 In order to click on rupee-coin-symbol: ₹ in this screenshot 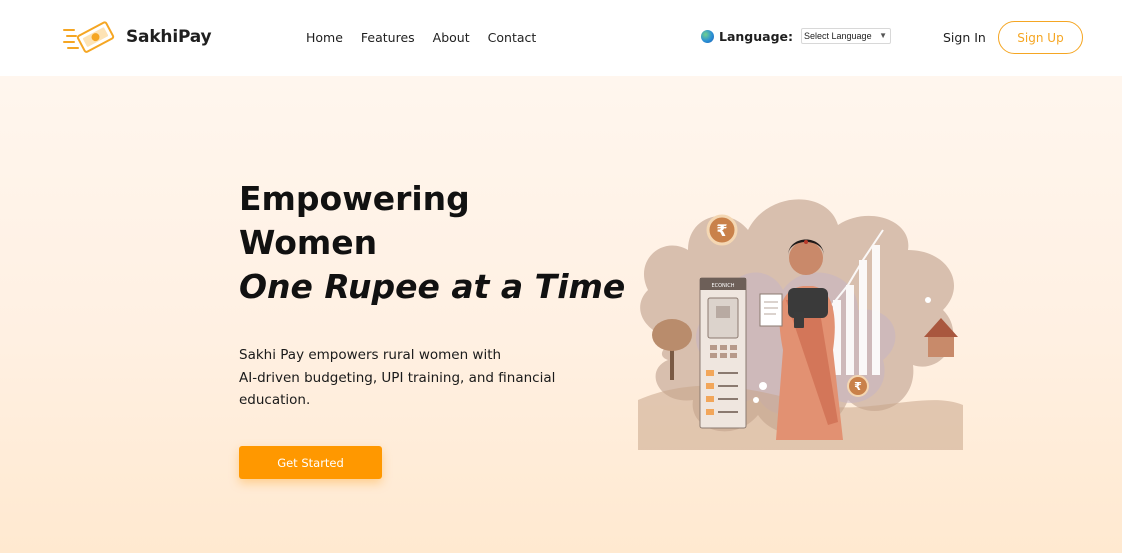, I will do `click(721, 230)`.